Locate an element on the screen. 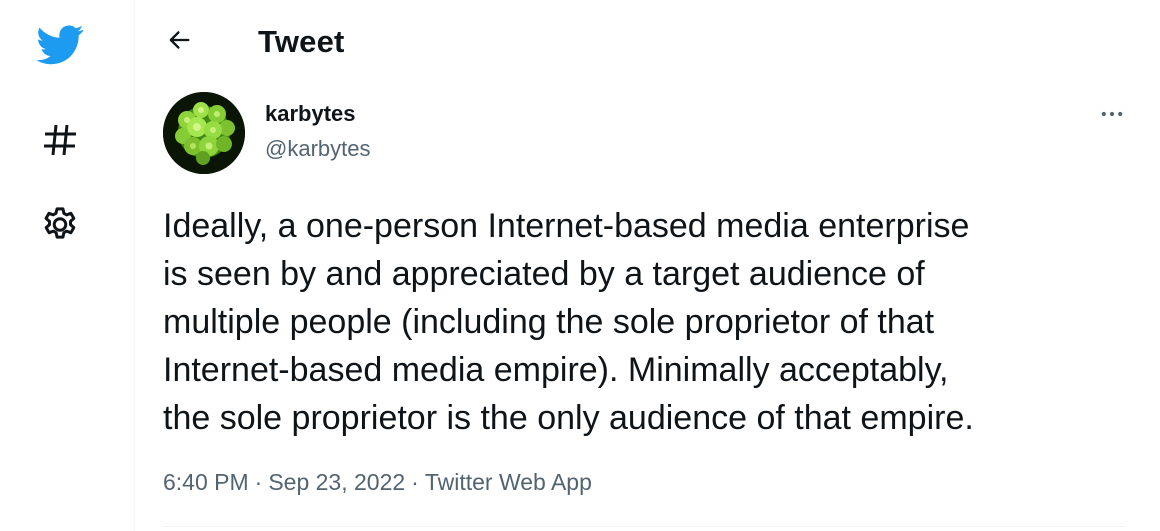  left-nav-rail is located at coordinates (67, 265).